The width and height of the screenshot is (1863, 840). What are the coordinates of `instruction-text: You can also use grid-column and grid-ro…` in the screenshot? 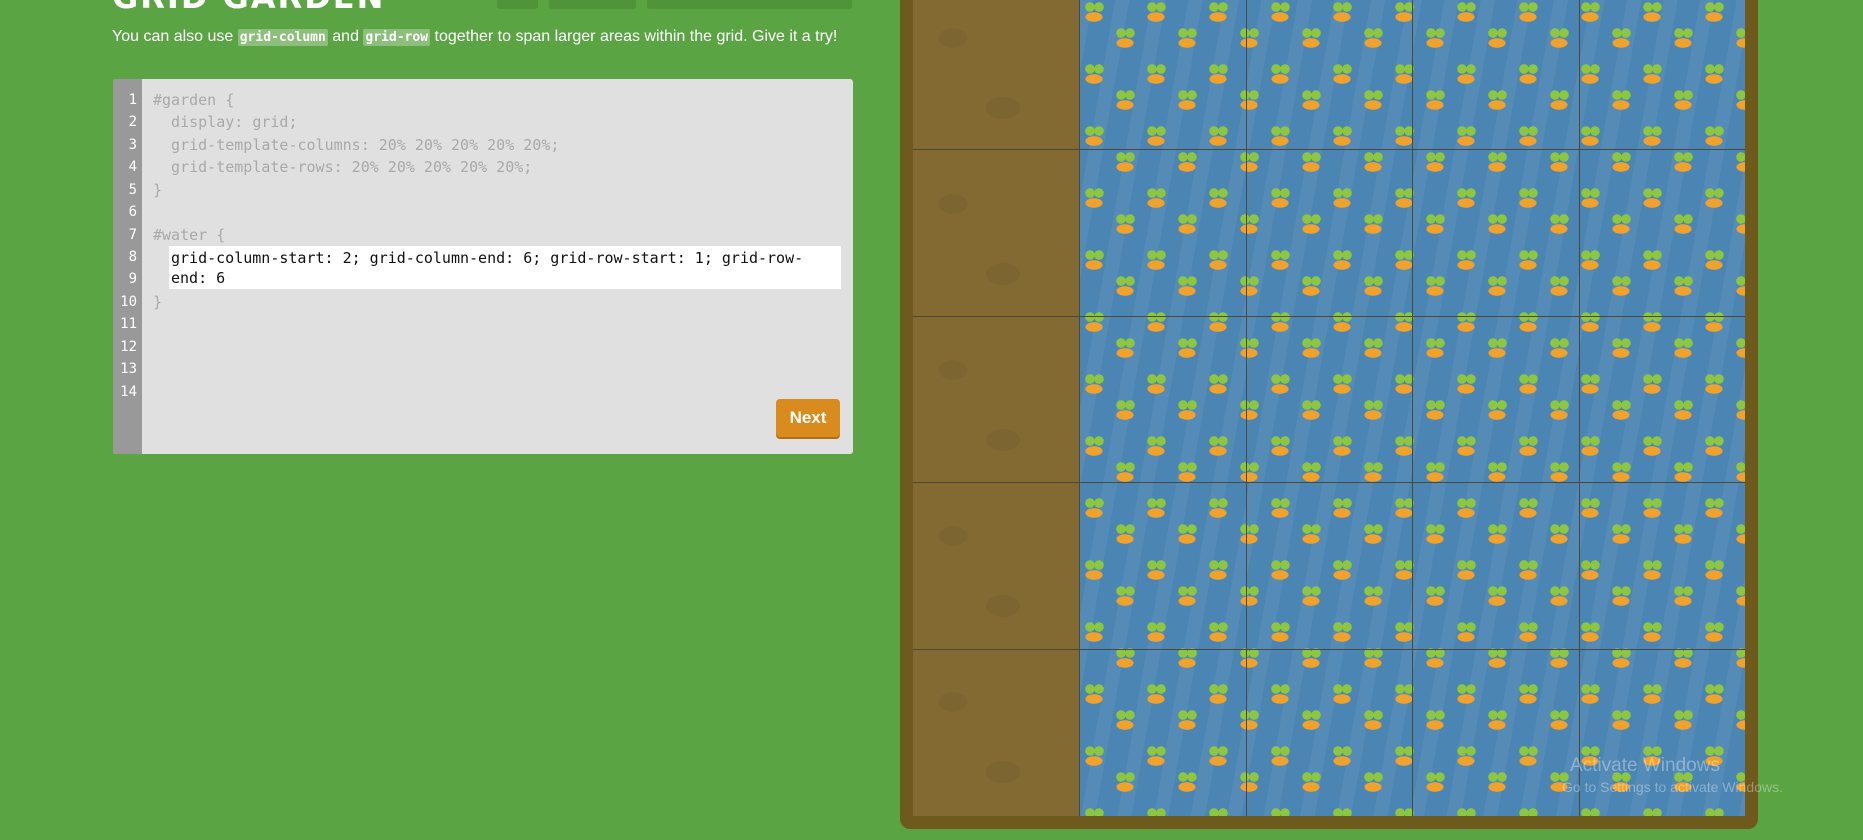 It's located at (474, 37).